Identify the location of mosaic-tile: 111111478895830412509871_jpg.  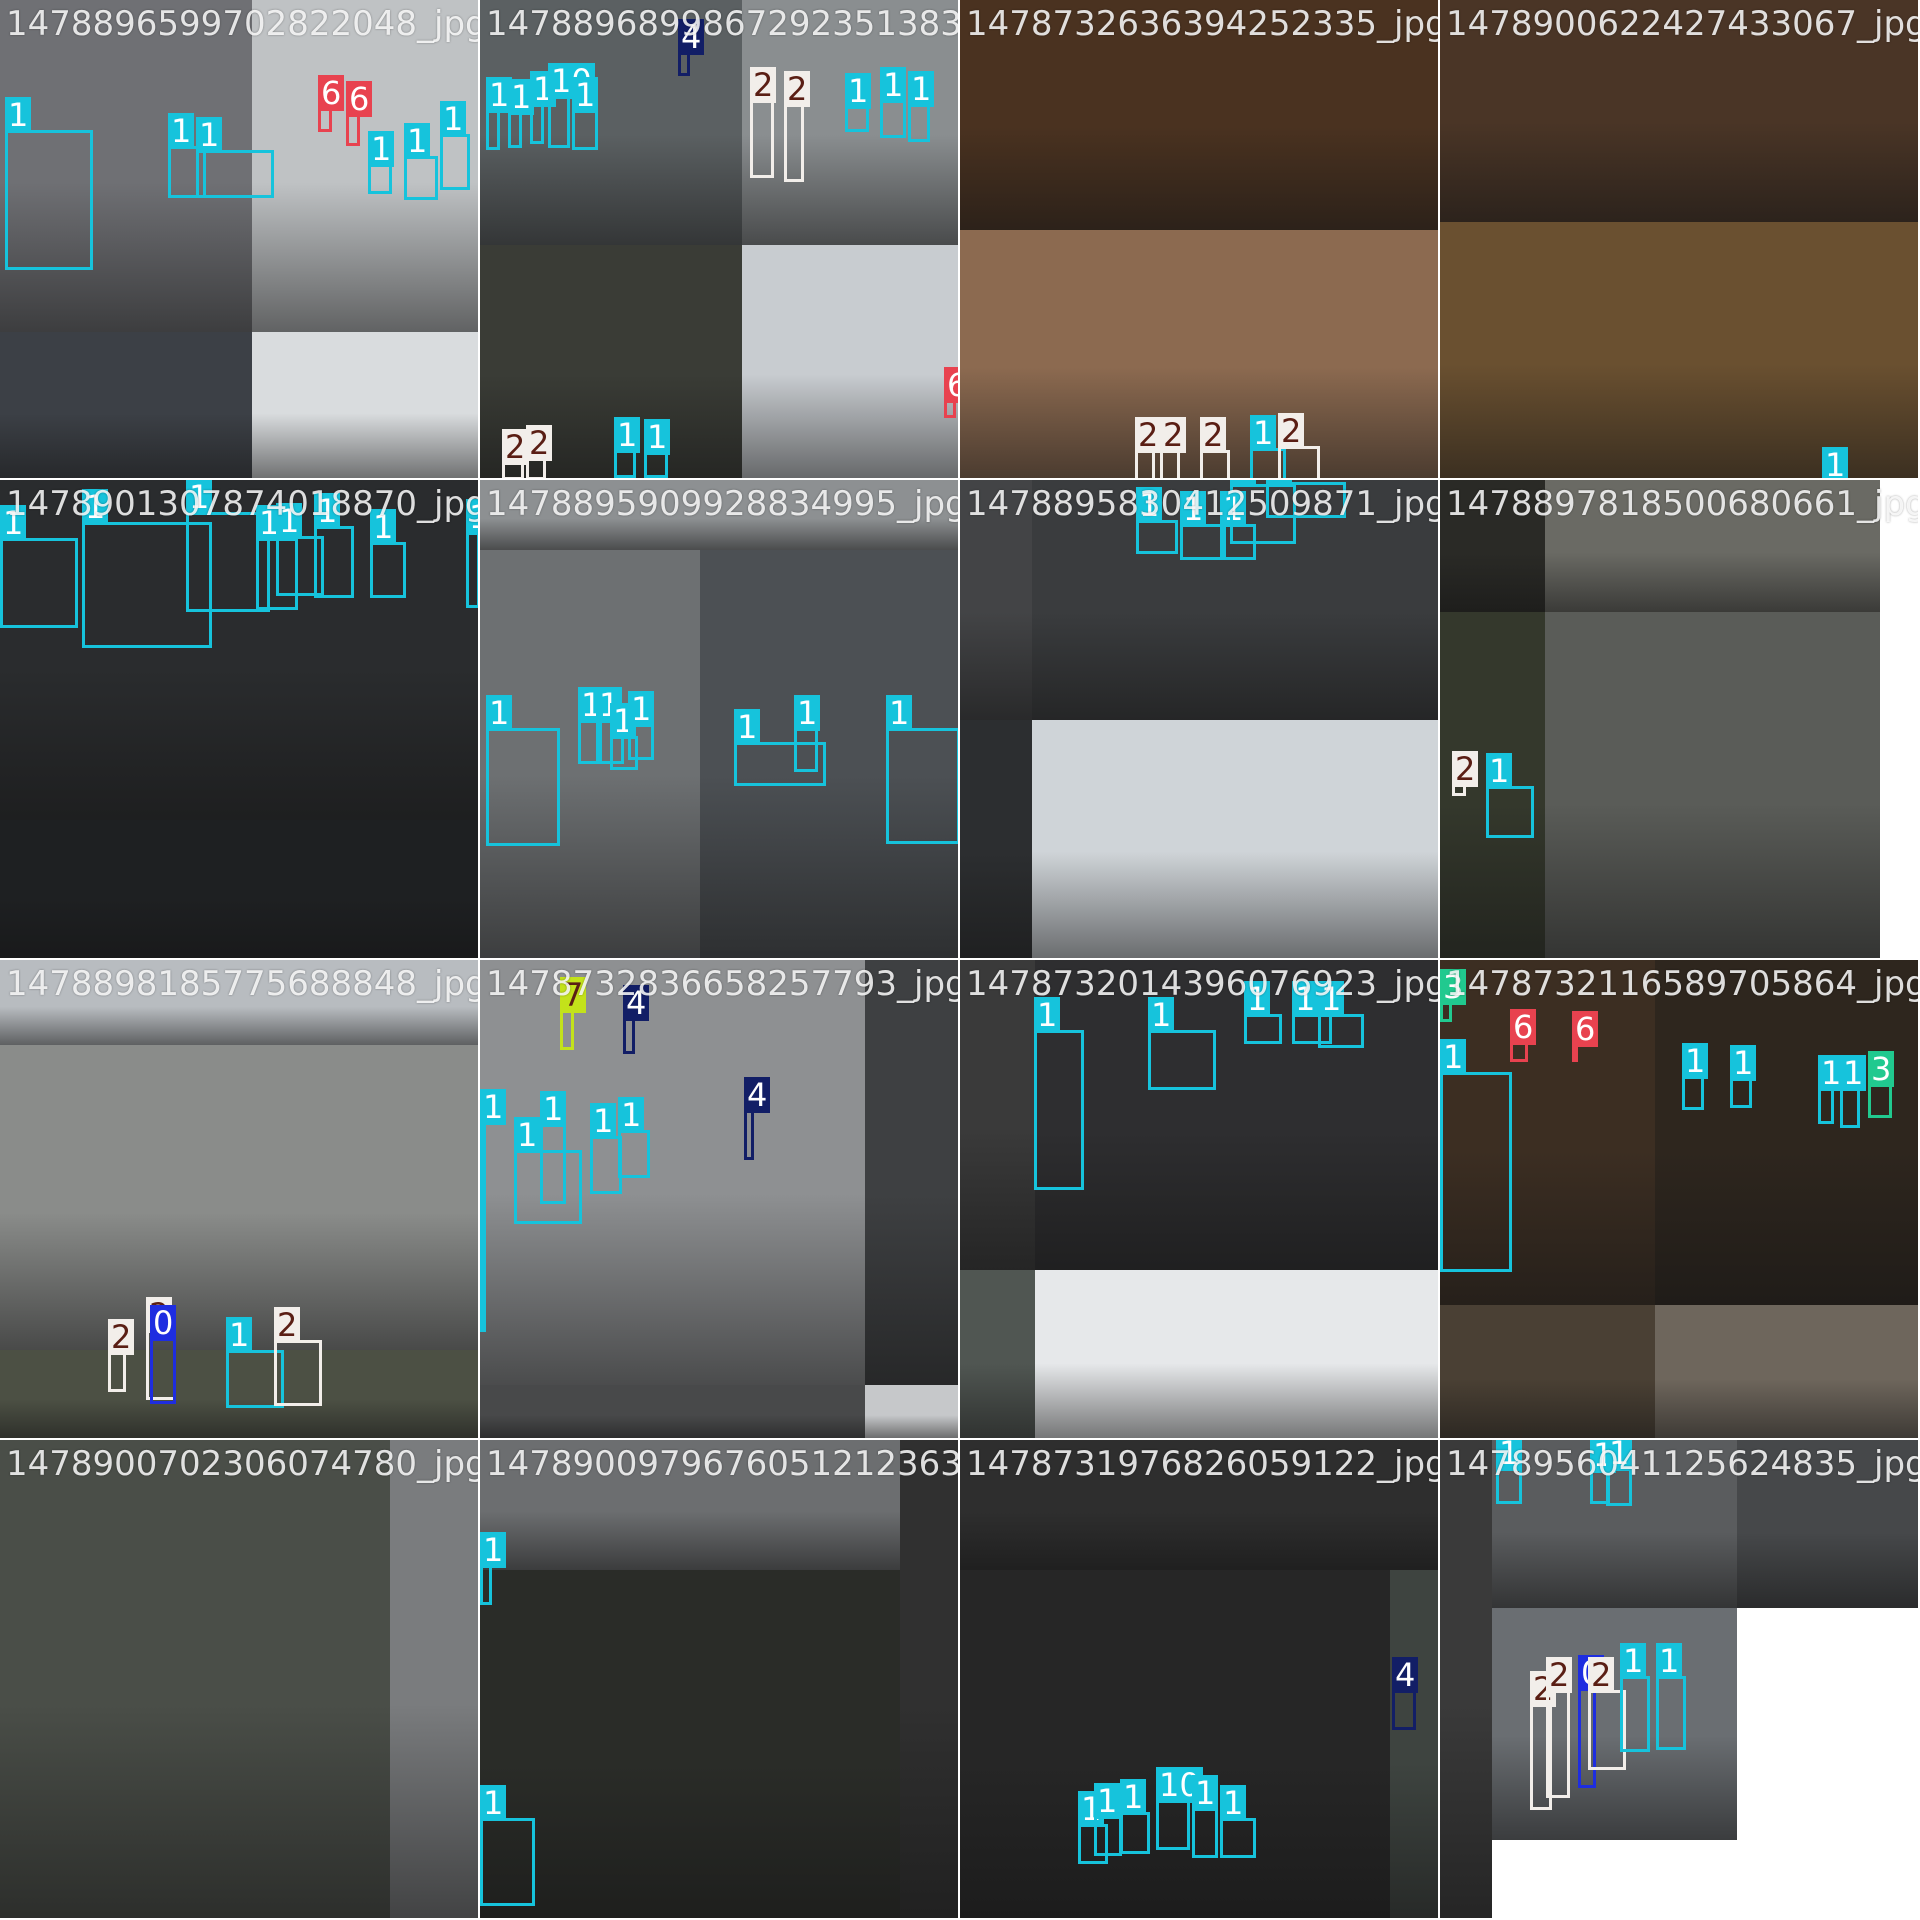
(1200, 720).